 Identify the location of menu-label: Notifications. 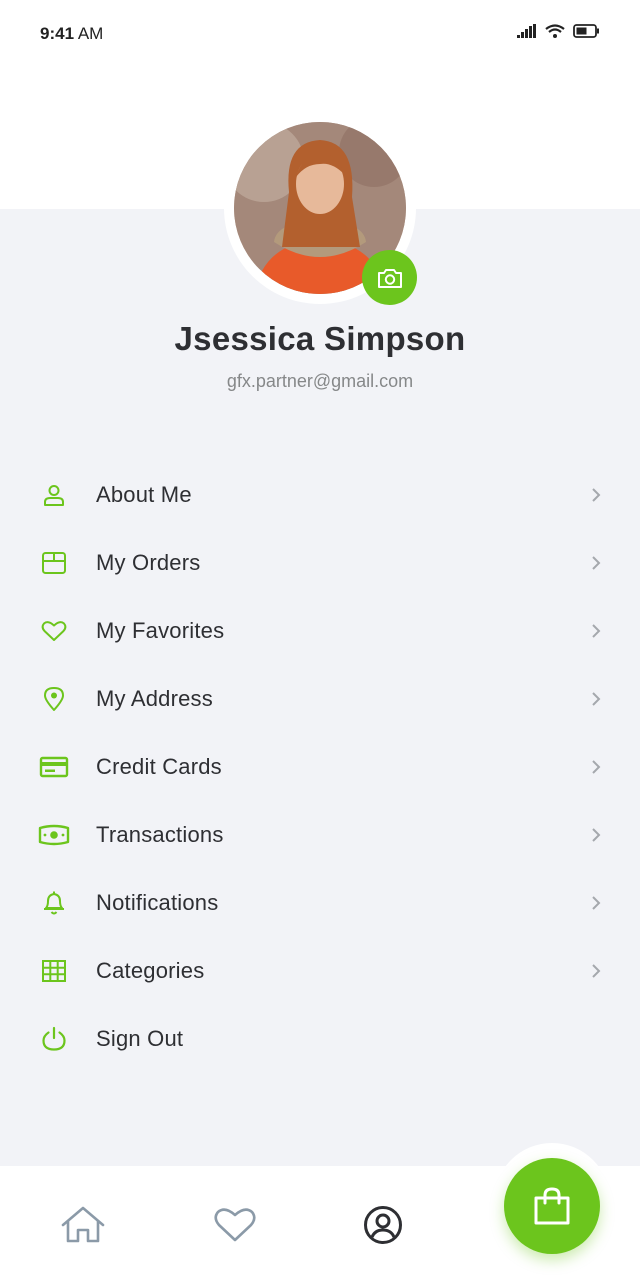
(157, 902).